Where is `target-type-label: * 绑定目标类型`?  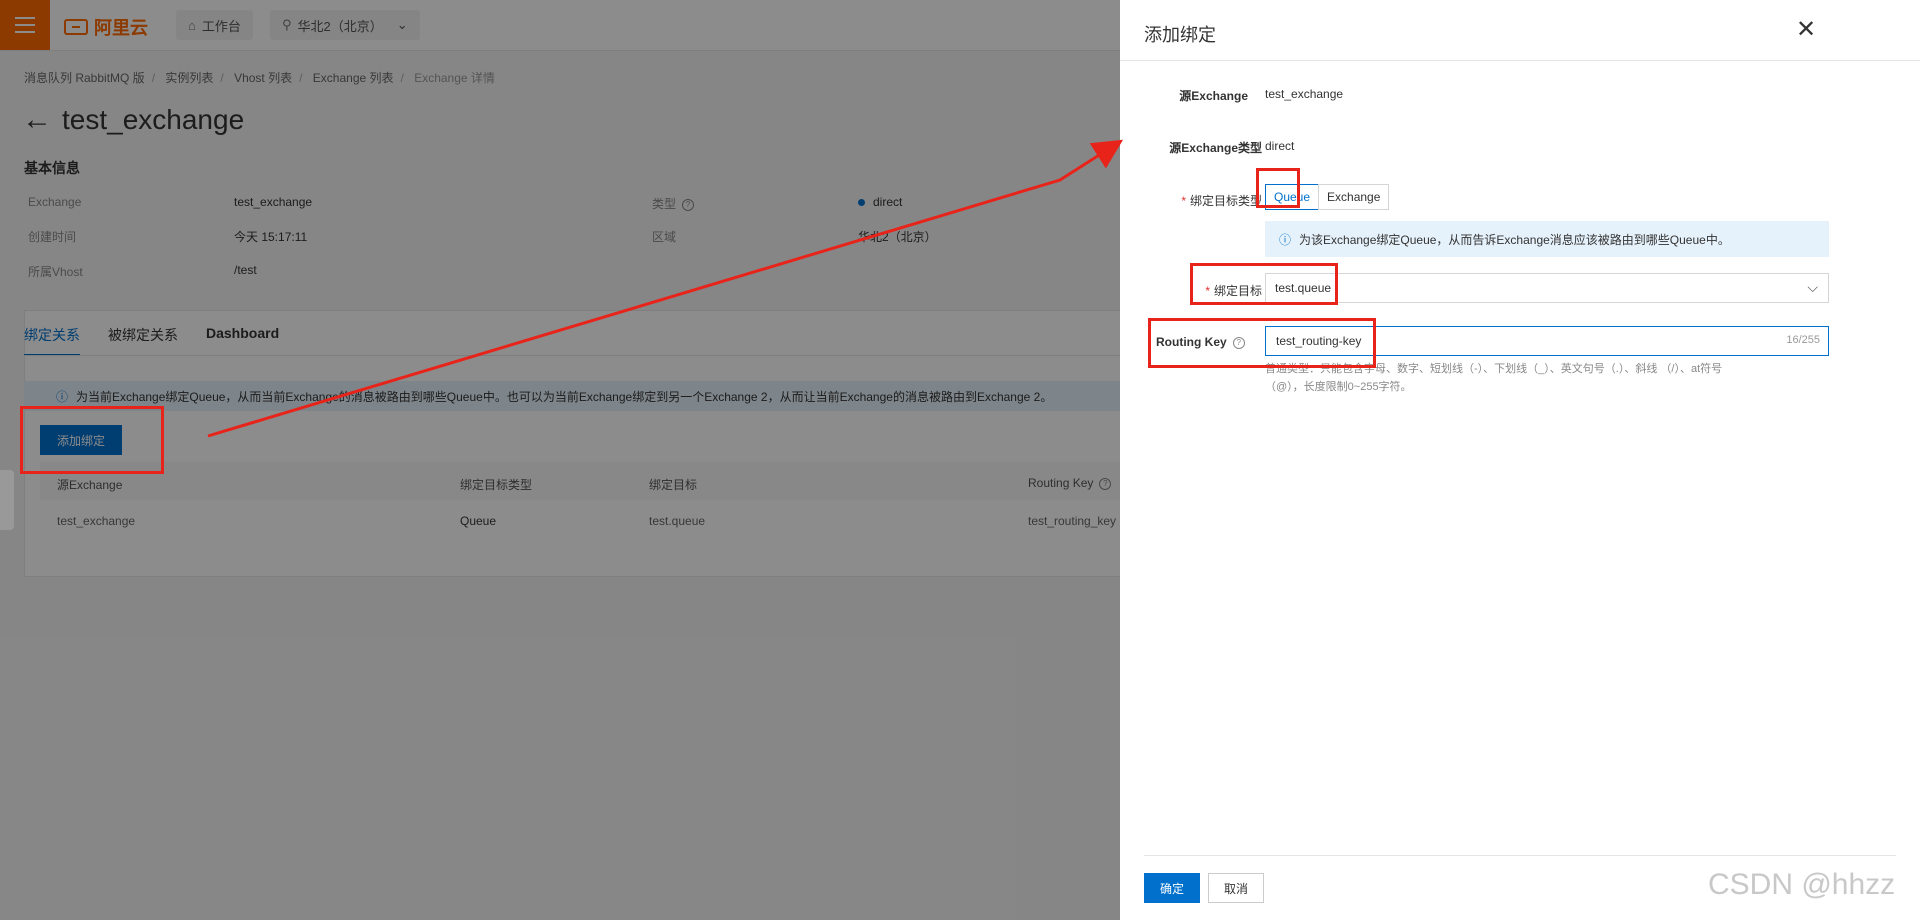 target-type-label: * 绑定目标类型 is located at coordinates (1221, 201).